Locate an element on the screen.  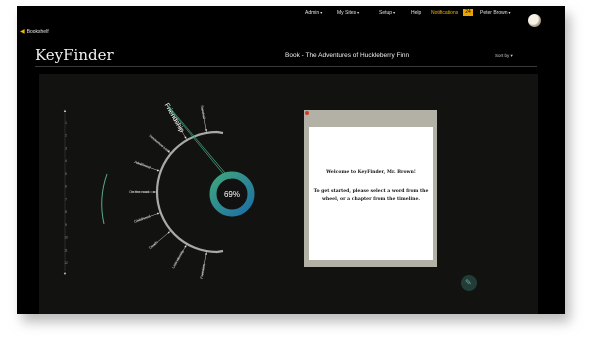
avatar is located at coordinates (534, 20).